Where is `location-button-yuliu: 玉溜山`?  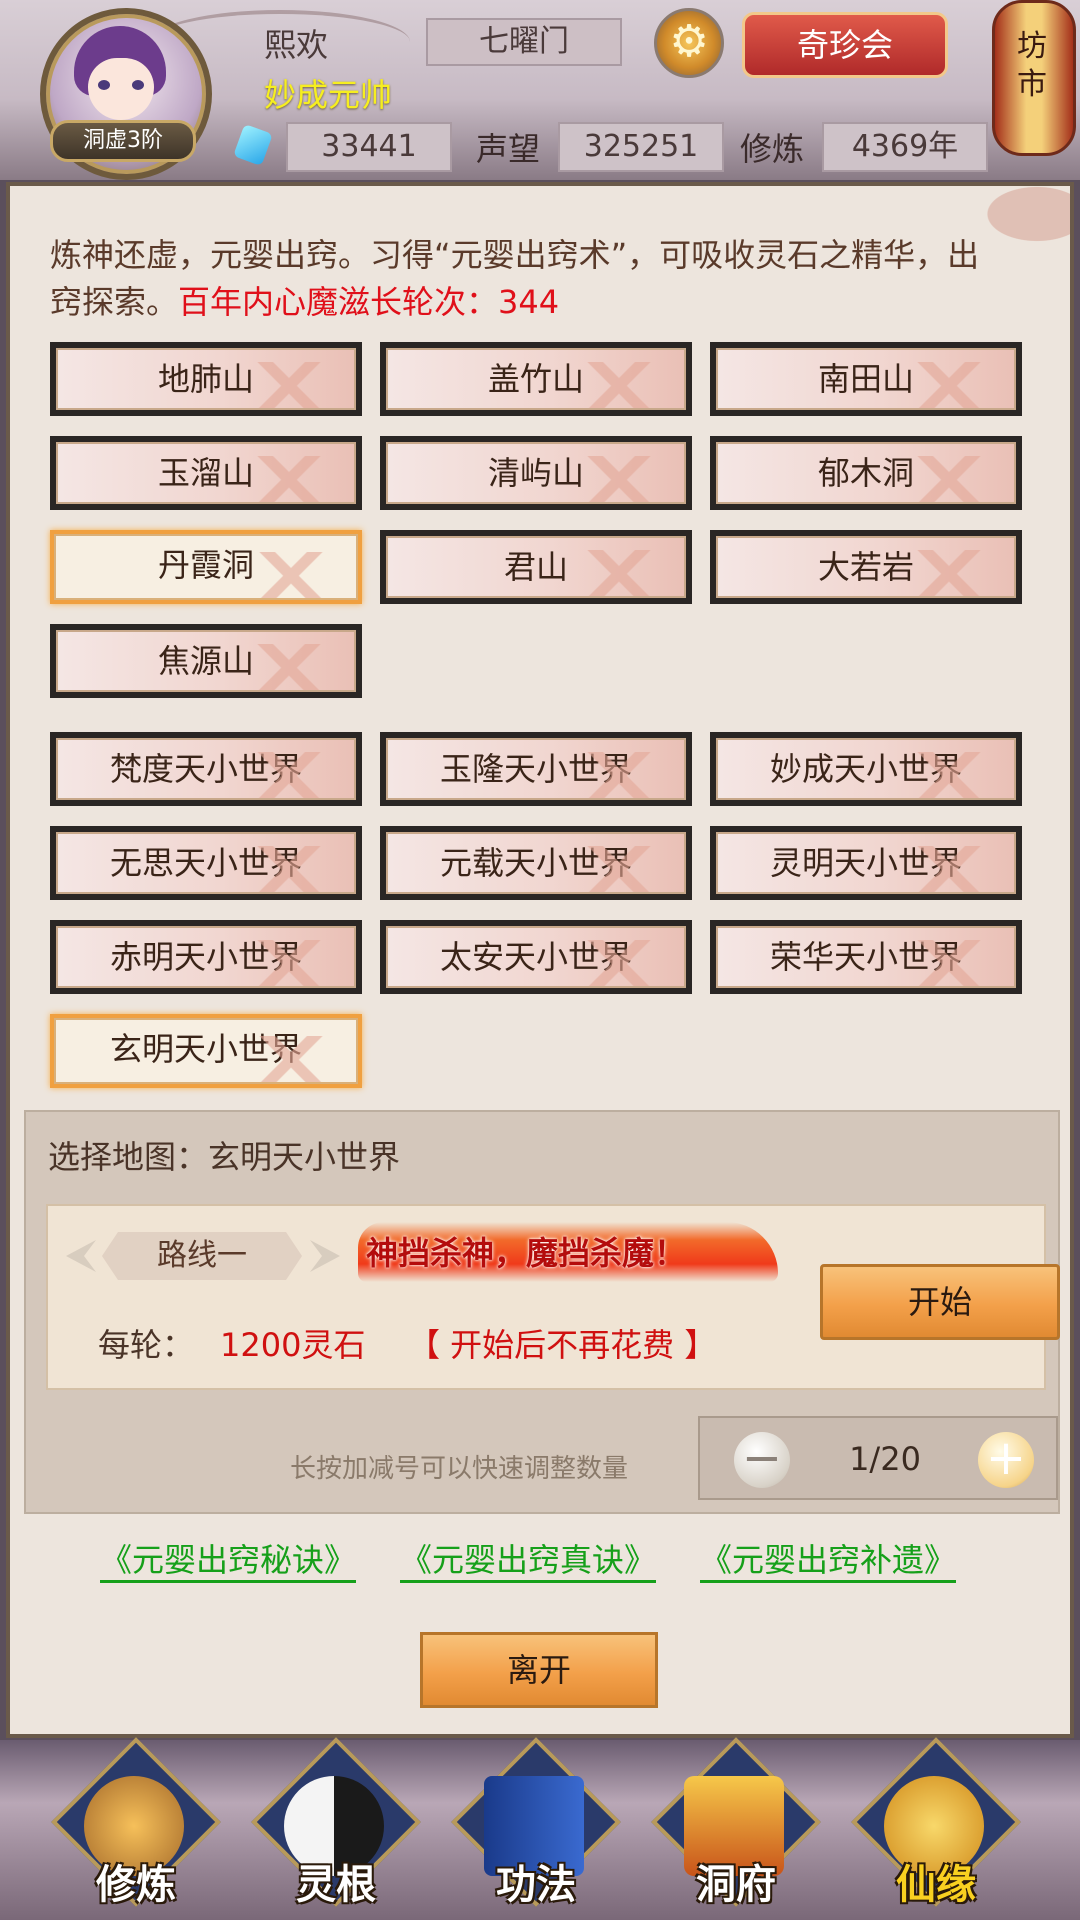 location-button-yuliu: 玉溜山 is located at coordinates (206, 473).